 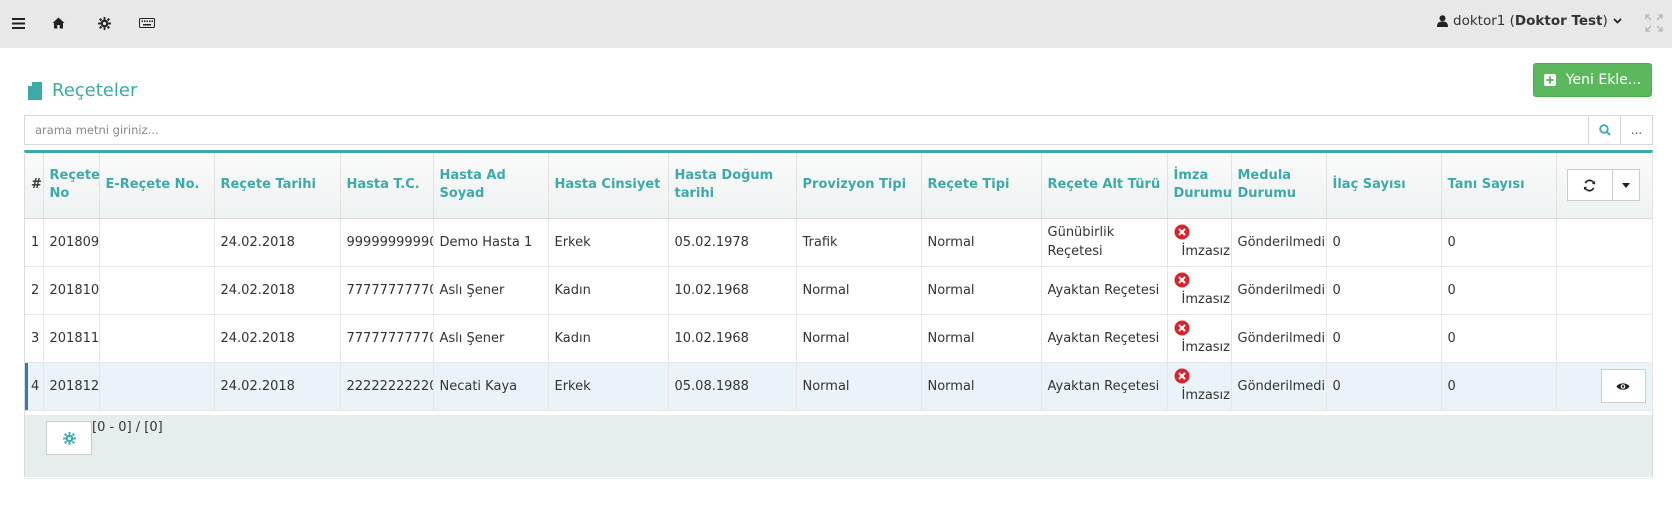 I want to click on cell-cinsiyet: Kadın, so click(x=608, y=290).